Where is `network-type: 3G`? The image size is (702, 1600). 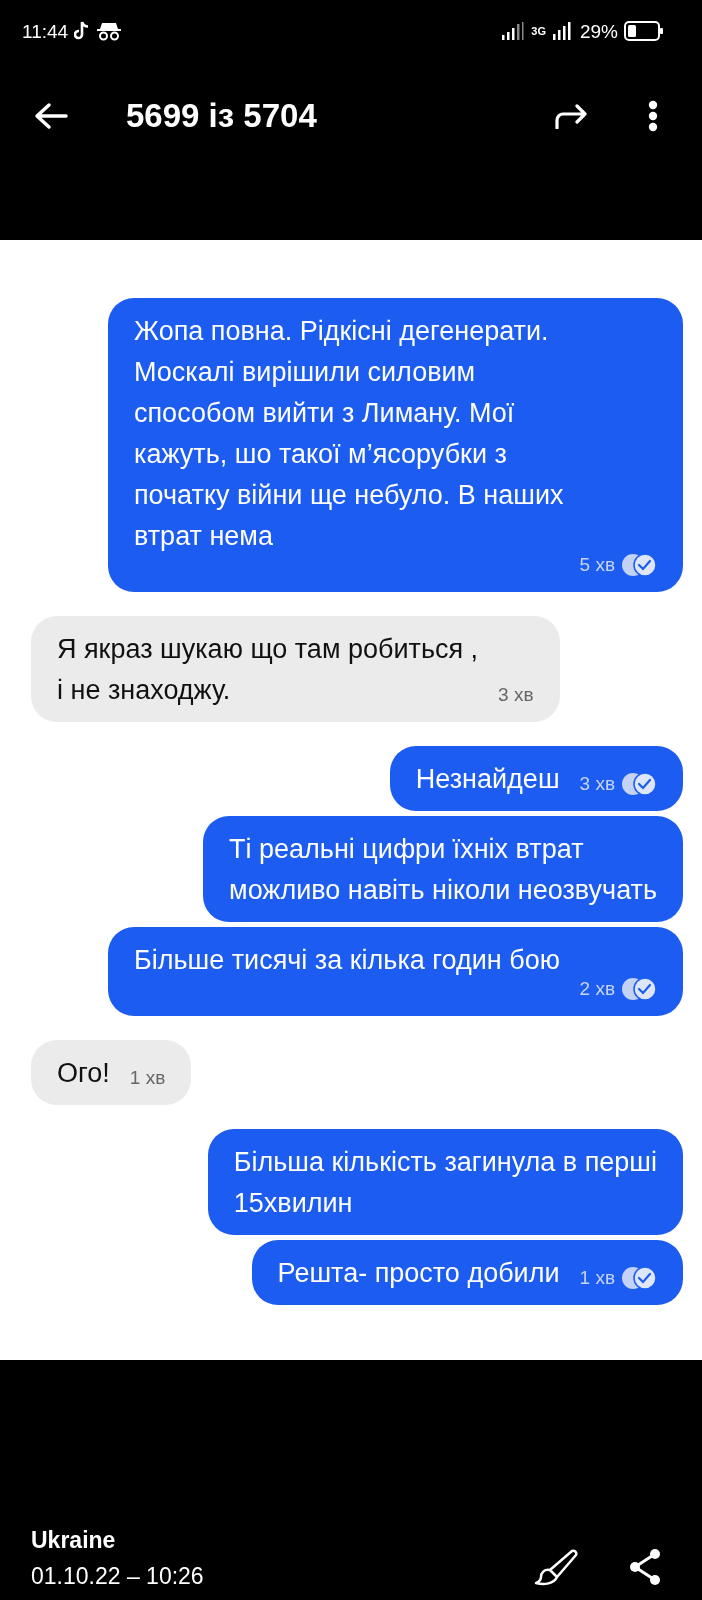
network-type: 3G is located at coordinates (538, 31).